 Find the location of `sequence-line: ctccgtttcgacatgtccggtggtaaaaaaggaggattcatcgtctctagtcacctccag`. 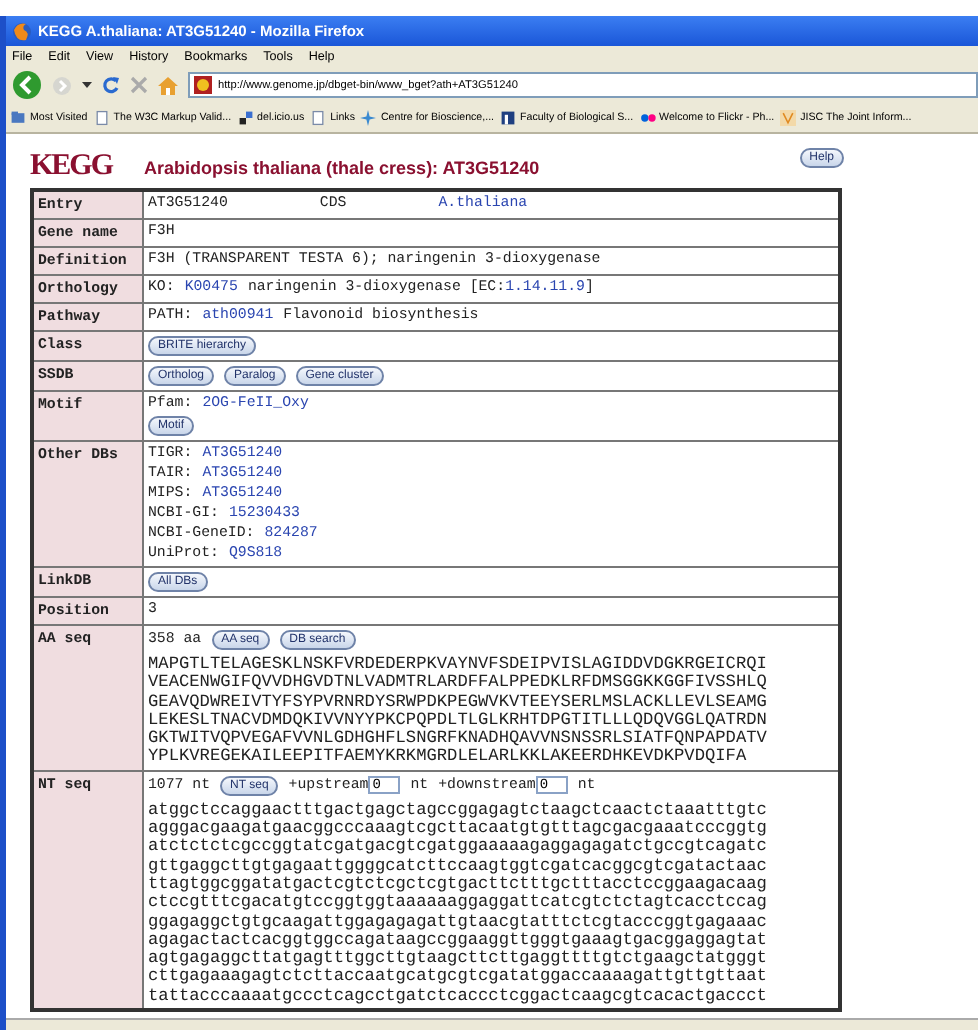

sequence-line: ctccgtttcgacatgtccggtggtaaaaaaggaggattcatcgtctctagtcacctccag is located at coordinates (458, 904).